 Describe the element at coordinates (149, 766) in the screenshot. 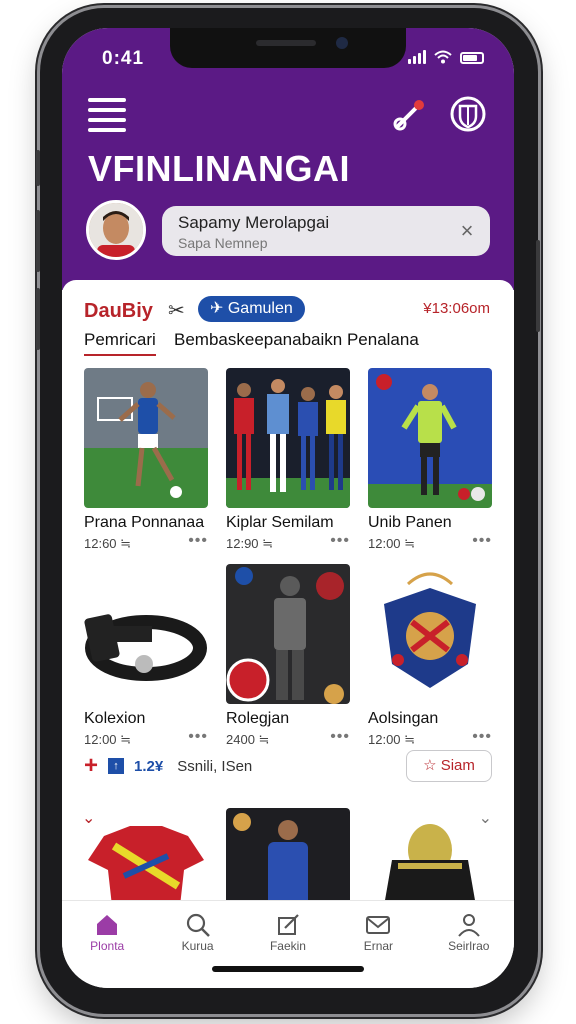

I see `count-label: 1.2¥` at that location.